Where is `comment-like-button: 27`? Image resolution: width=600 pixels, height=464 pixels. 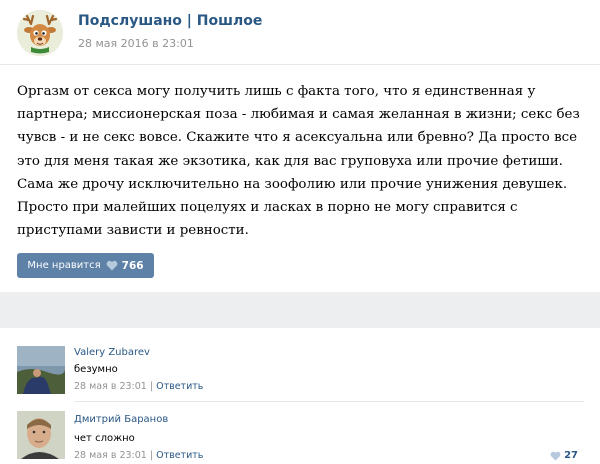
comment-like-button: 27 is located at coordinates (564, 455).